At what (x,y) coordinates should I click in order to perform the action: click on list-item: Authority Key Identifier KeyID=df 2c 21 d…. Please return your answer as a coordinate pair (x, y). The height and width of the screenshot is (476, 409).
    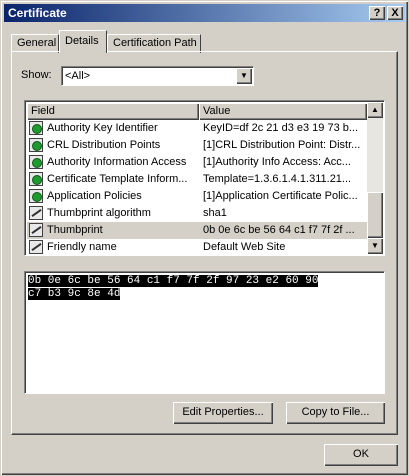
    Looking at the image, I should click on (197, 128).